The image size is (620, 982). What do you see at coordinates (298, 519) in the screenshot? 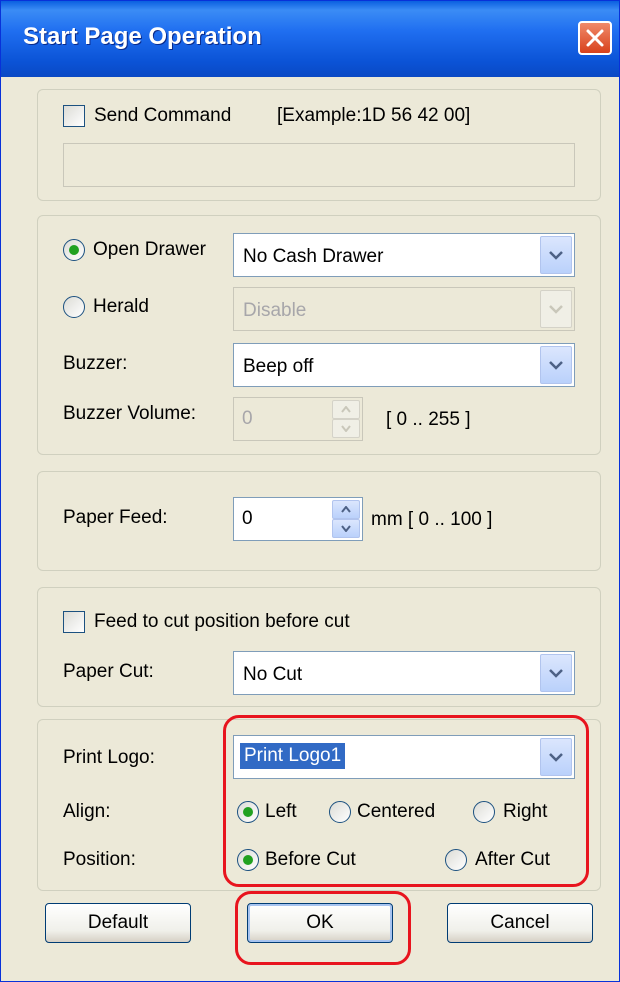
I see `paper-feed-spinner: 0` at bounding box center [298, 519].